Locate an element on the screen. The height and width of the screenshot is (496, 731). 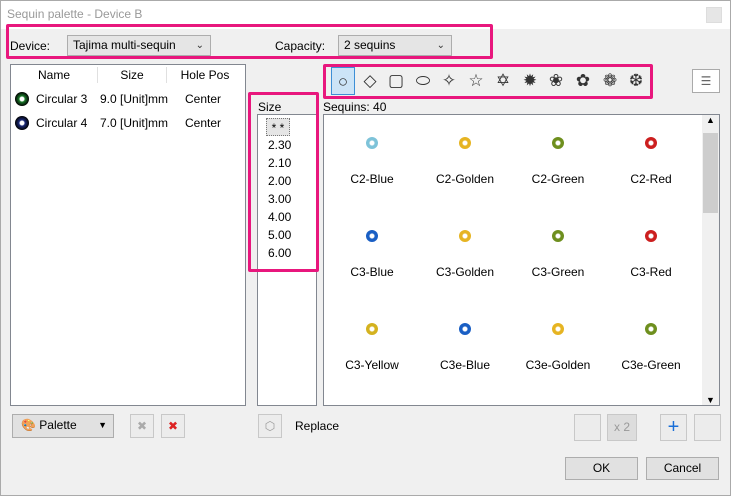
size-item: 2.30 is located at coordinates (288, 145).